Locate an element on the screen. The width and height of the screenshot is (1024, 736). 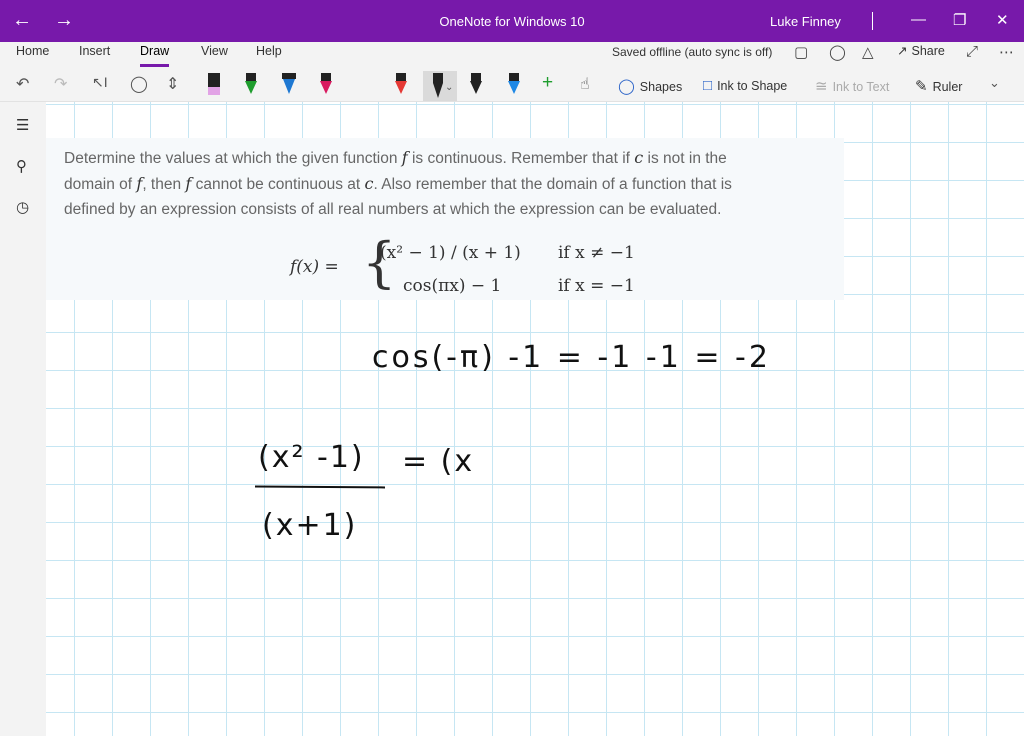
notebooks-icon: ☰ is located at coordinates (22, 125).